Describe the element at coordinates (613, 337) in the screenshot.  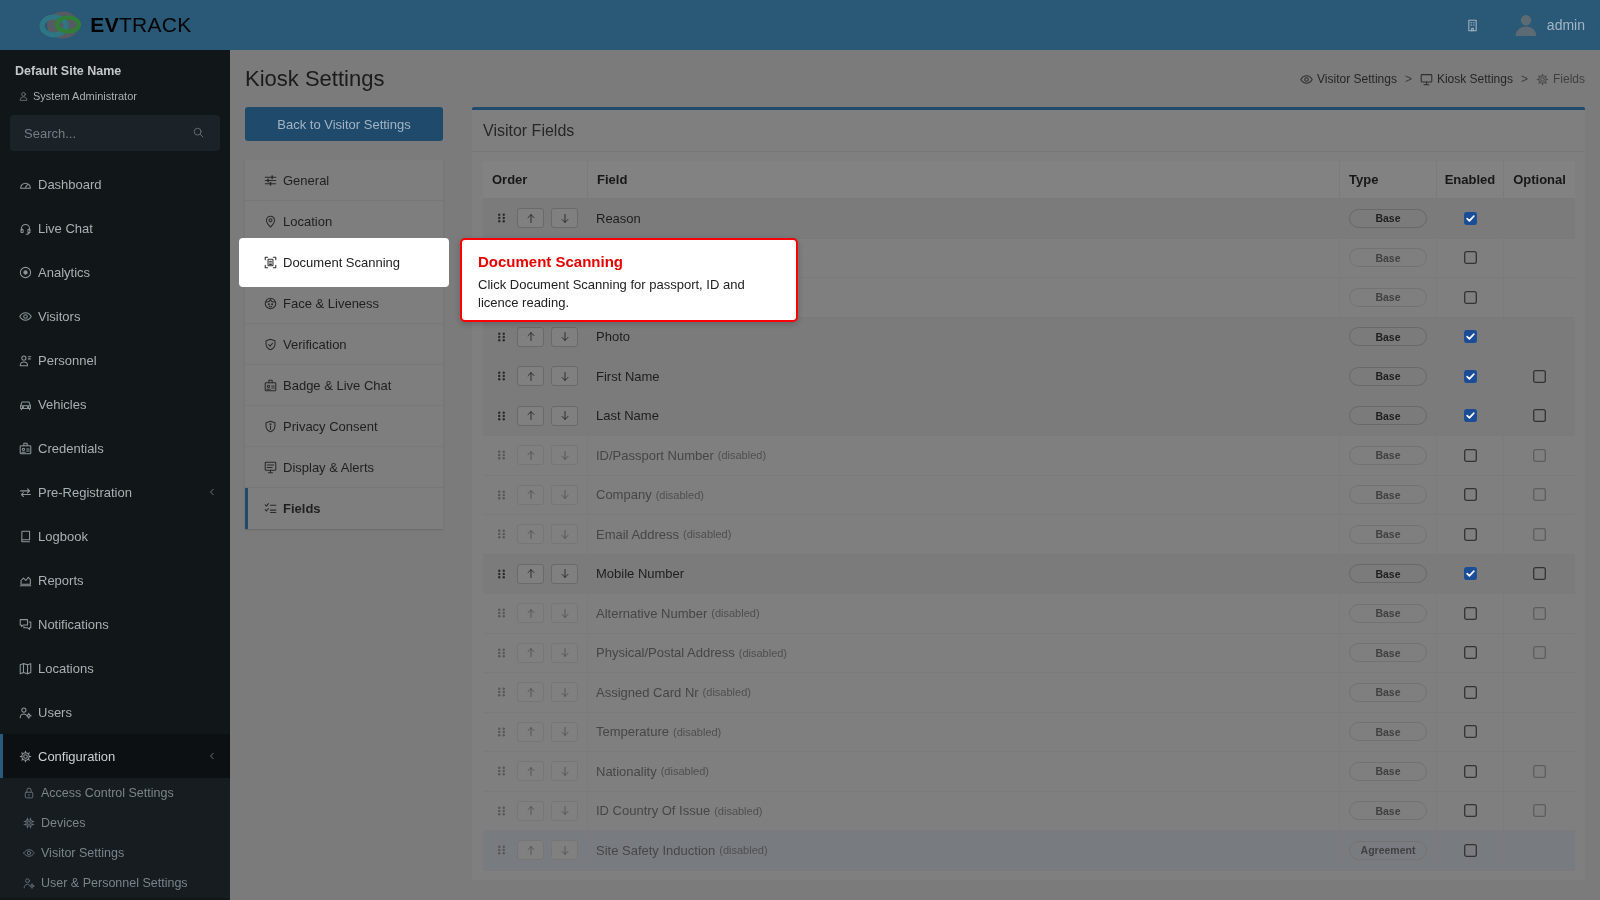
I see `field-name: Photo` at that location.